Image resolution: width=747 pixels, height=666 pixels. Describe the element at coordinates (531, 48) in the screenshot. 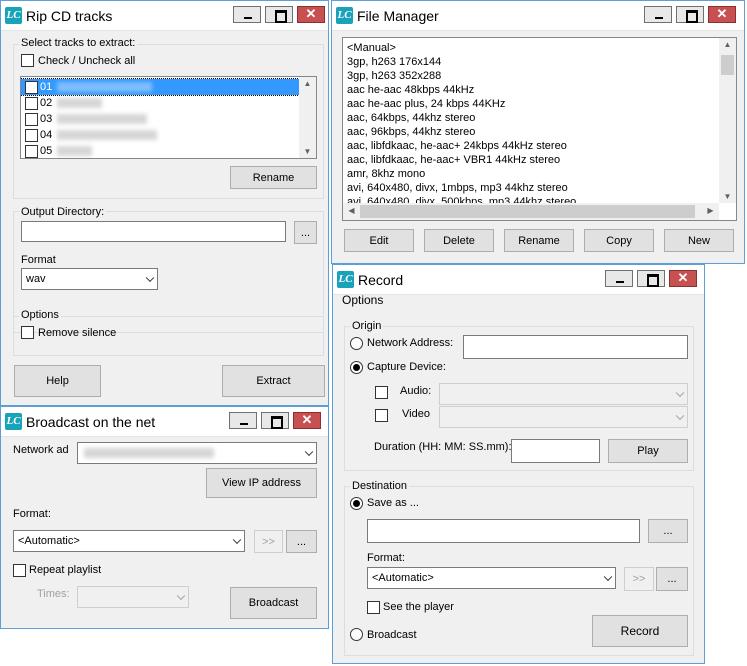

I see `preset-item: <Manual>` at that location.